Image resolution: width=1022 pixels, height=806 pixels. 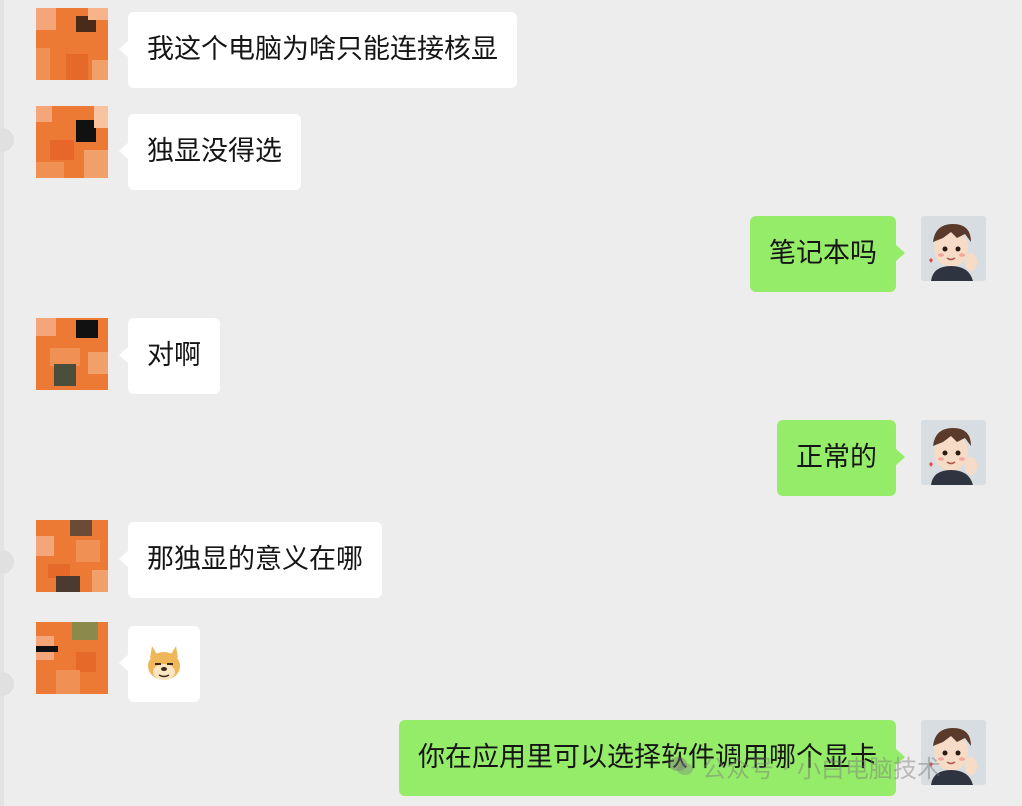 What do you see at coordinates (841, 458) in the screenshot?
I see `message-bubble: 正常的` at bounding box center [841, 458].